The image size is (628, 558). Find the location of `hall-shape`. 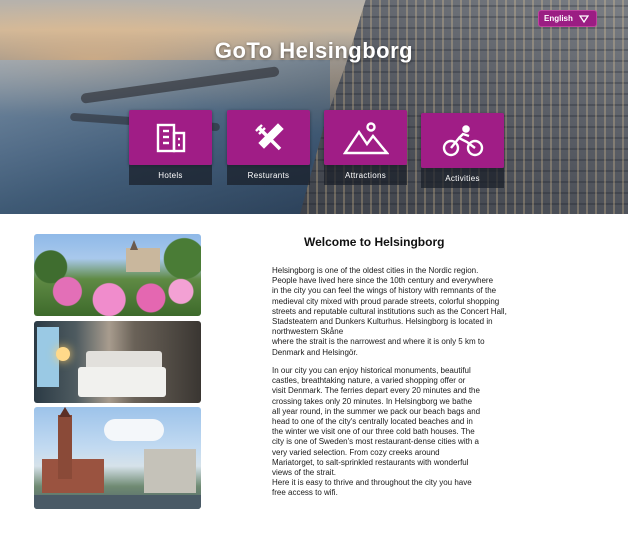

hall-shape is located at coordinates (73, 476).